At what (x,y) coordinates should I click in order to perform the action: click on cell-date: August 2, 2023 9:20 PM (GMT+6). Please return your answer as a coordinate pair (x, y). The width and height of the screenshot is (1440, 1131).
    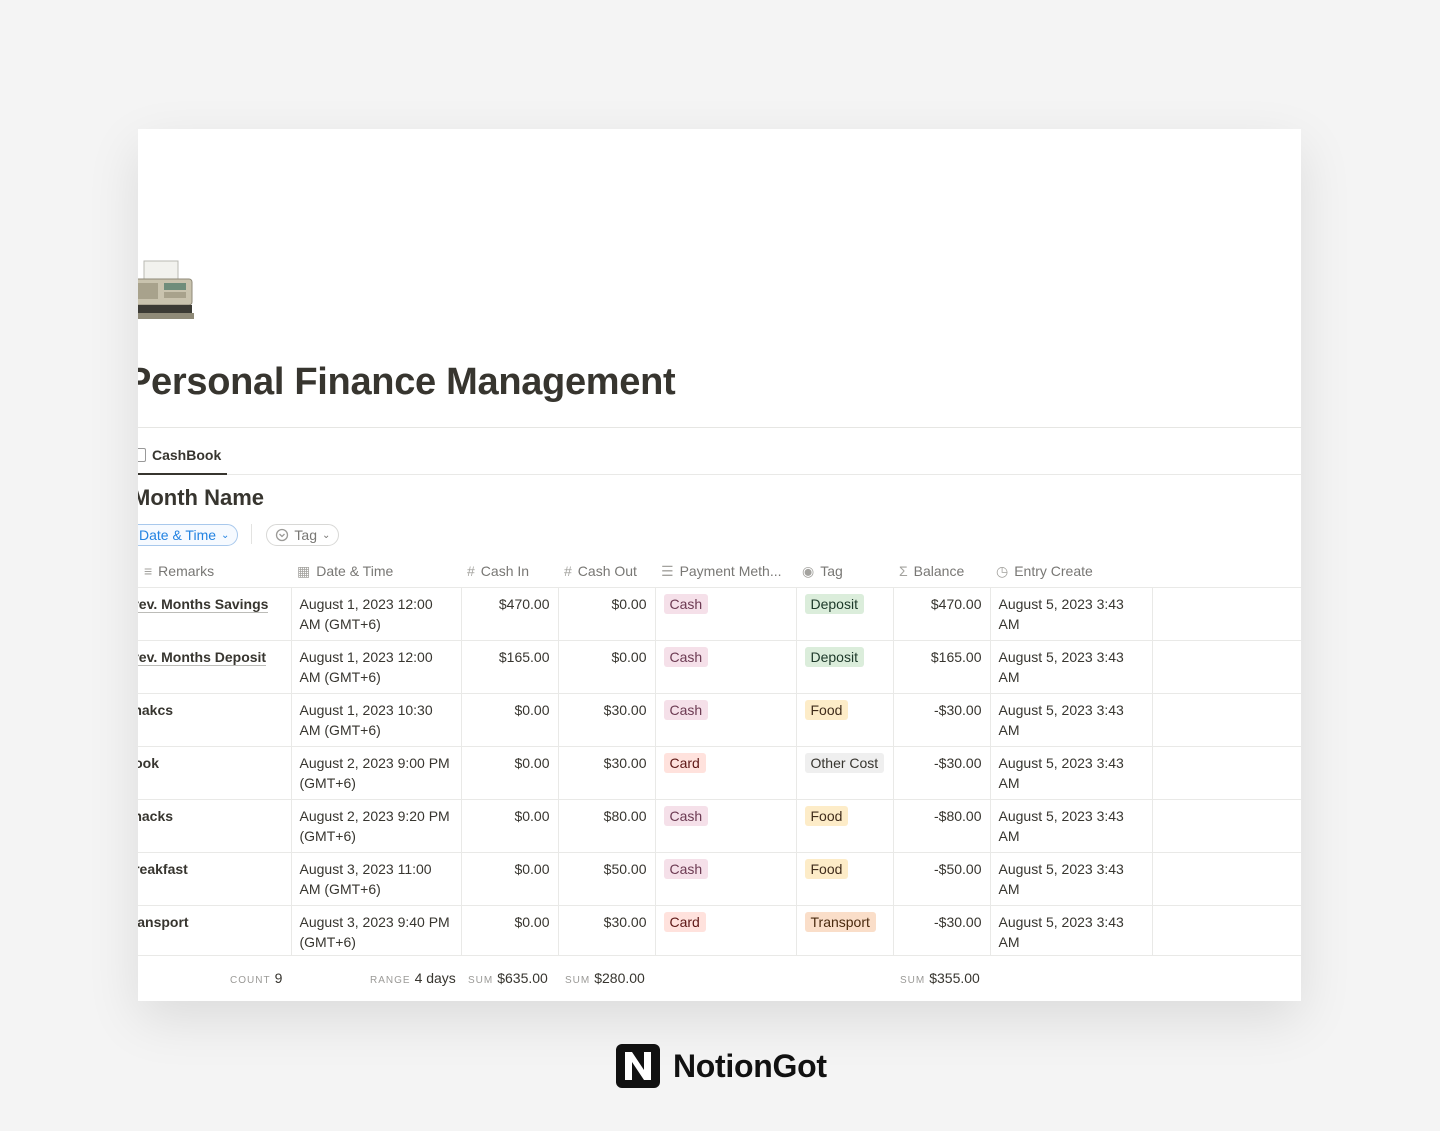
    Looking at the image, I should click on (376, 826).